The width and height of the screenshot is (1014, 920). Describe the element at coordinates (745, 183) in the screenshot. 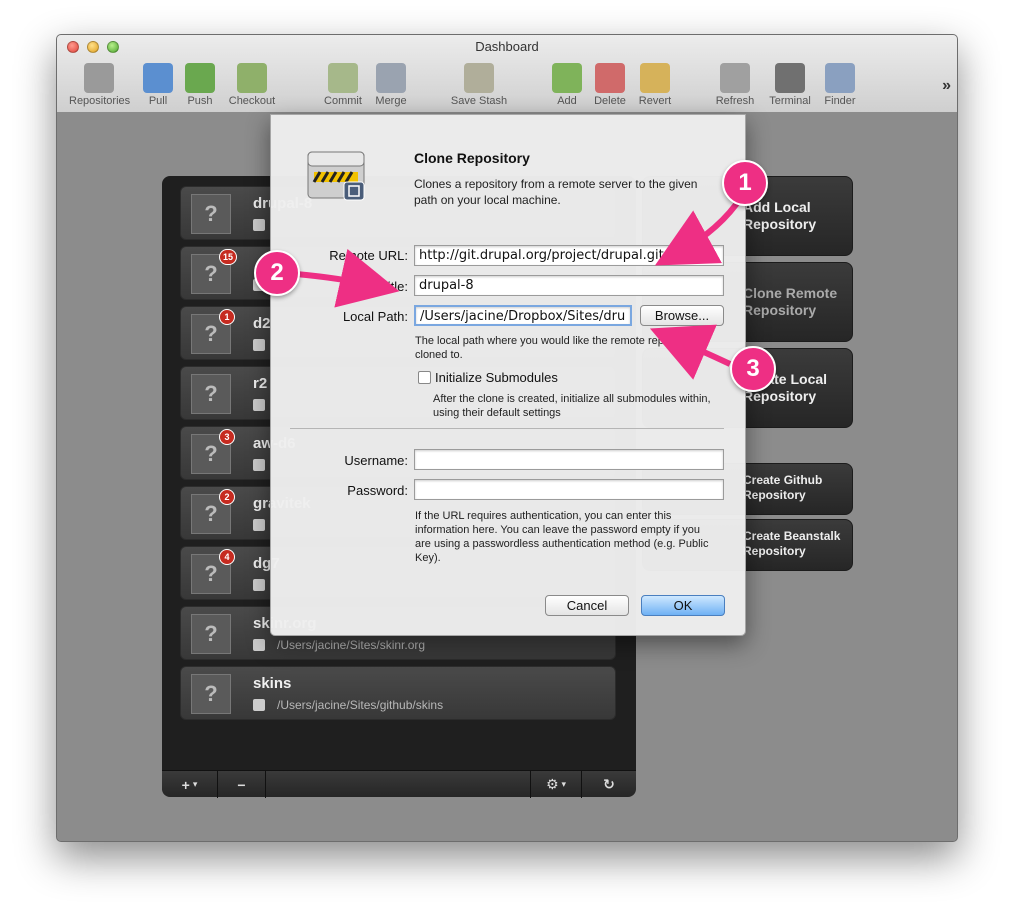

I see `annotation-marker-1: 1` at that location.